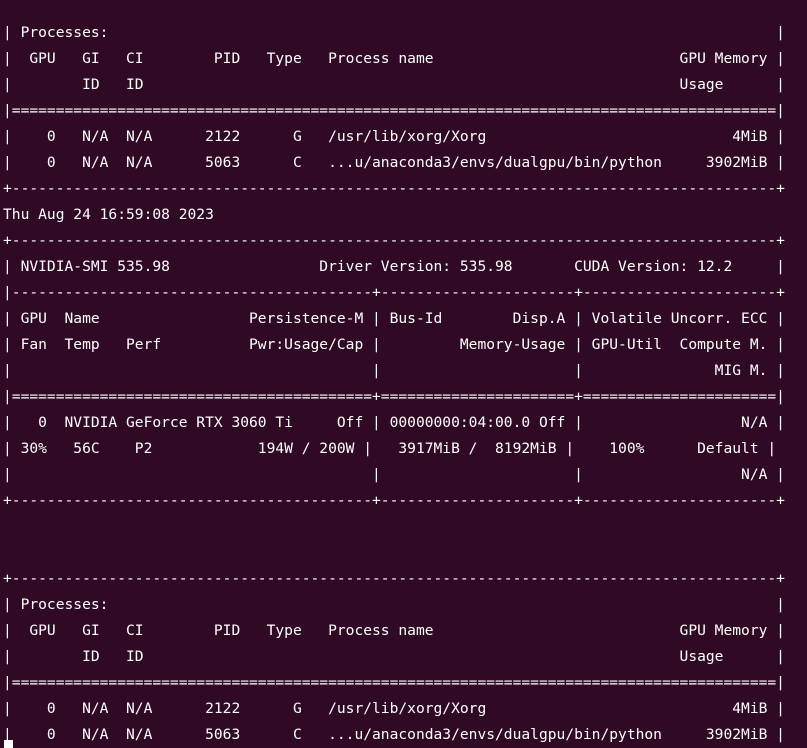 Image resolution: width=807 pixels, height=748 pixels. What do you see at coordinates (394, 370) in the screenshot?
I see `terminal-line: | | | MIG M. |` at bounding box center [394, 370].